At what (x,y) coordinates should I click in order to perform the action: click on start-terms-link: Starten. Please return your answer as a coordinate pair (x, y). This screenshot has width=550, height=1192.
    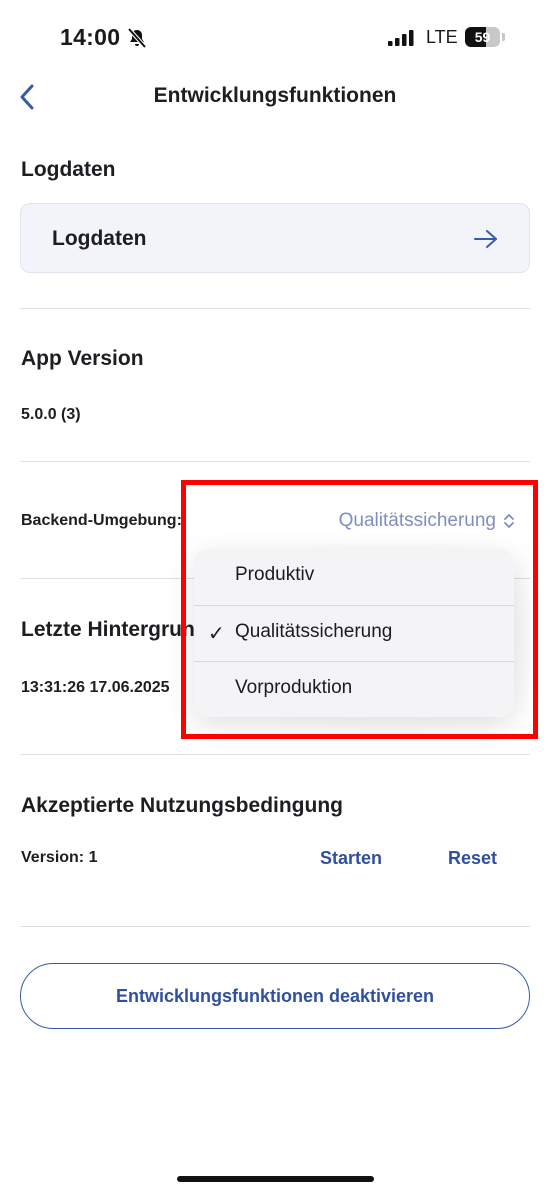
    Looking at the image, I should click on (351, 858).